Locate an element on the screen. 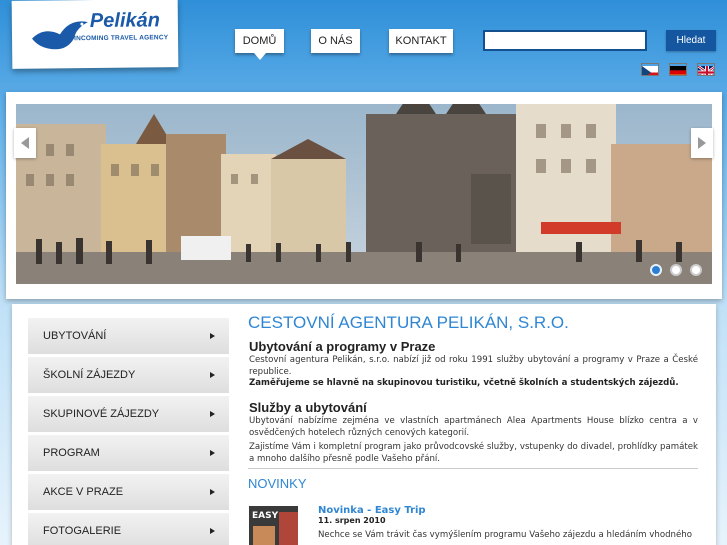  divider is located at coordinates (473, 468).